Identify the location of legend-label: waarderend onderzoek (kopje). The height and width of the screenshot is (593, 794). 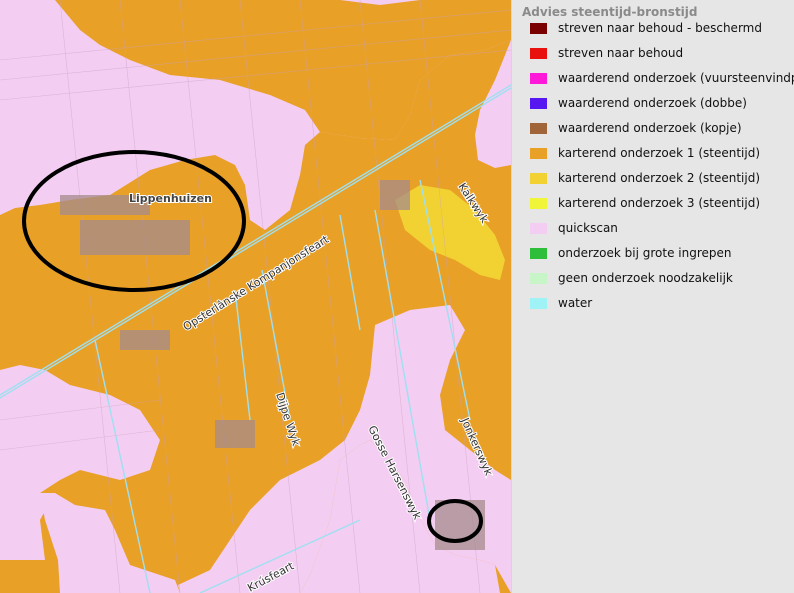
(650, 128).